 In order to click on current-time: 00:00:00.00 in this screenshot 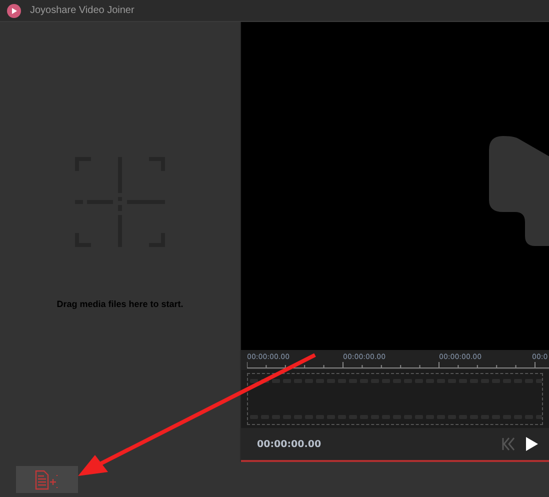, I will do `click(289, 444)`.